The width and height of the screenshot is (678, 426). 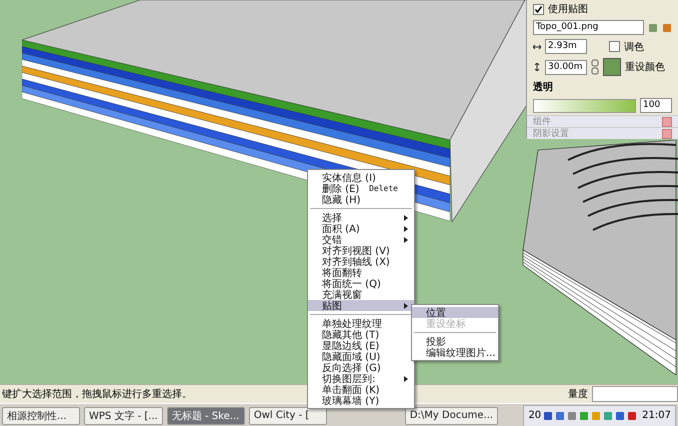 What do you see at coordinates (455, 312) in the screenshot?
I see `menu-item: 位置` at bounding box center [455, 312].